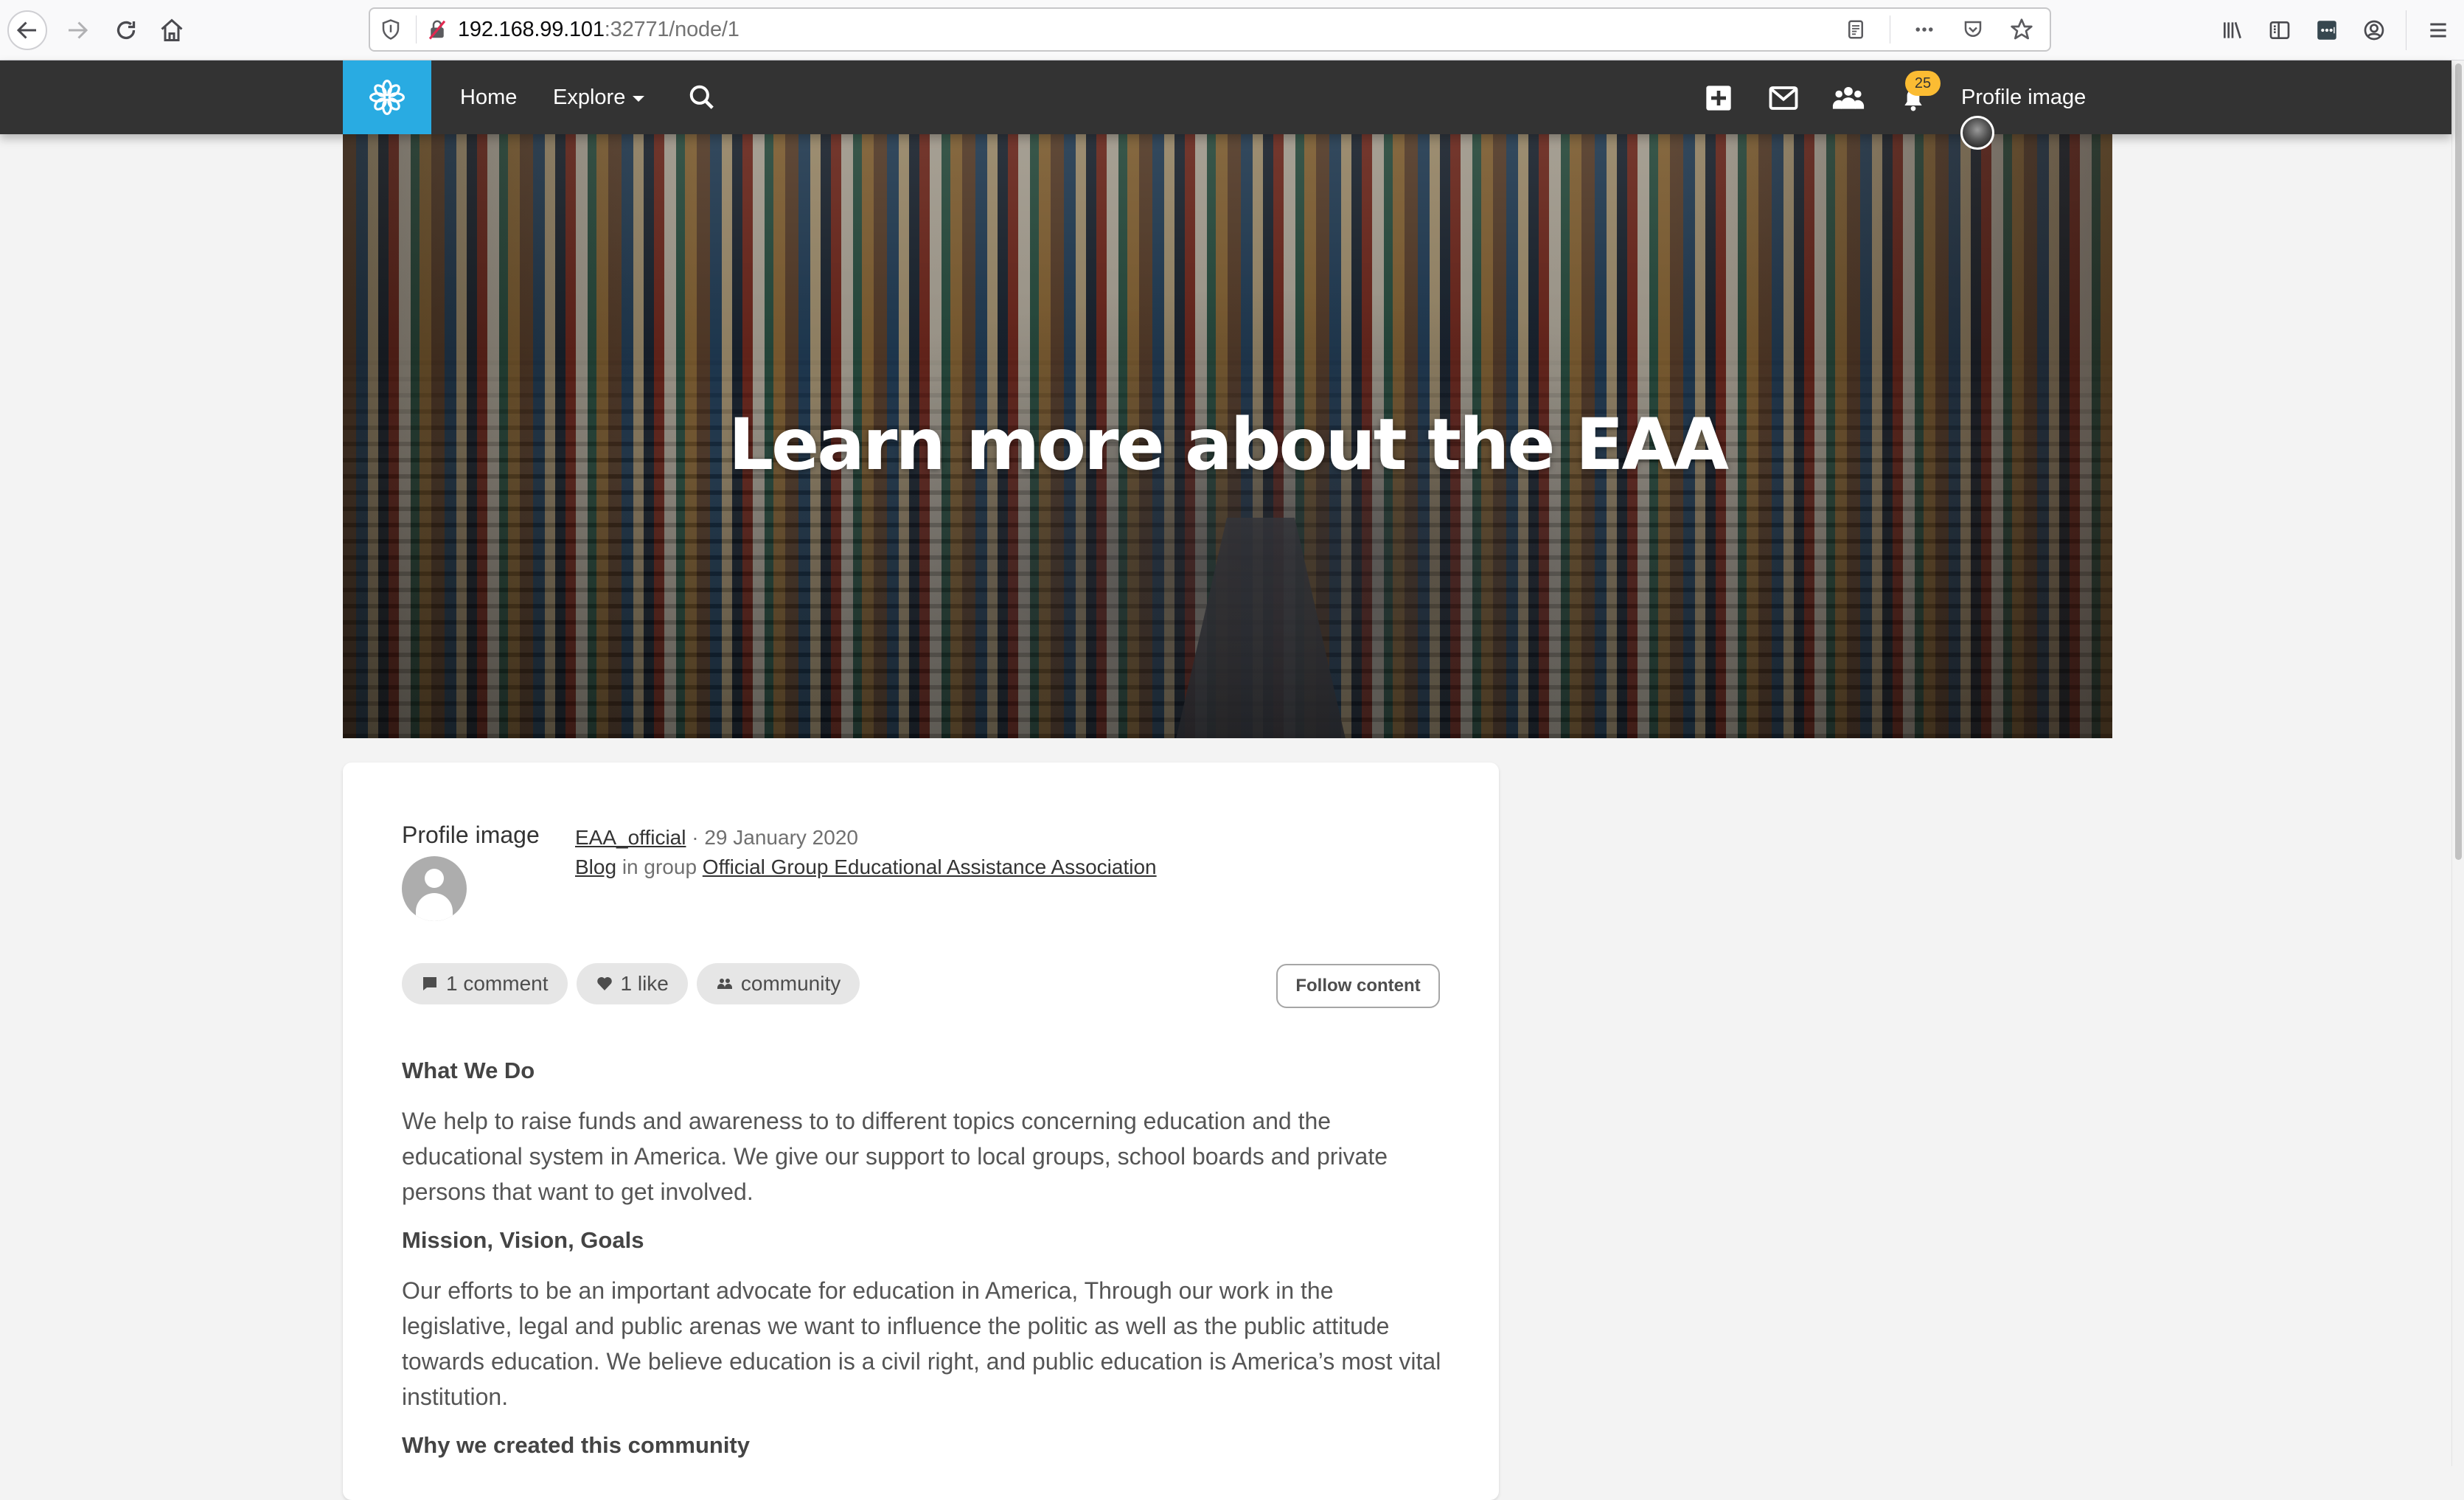 This screenshot has width=2464, height=1500. I want to click on in-group-text: in group, so click(659, 867).